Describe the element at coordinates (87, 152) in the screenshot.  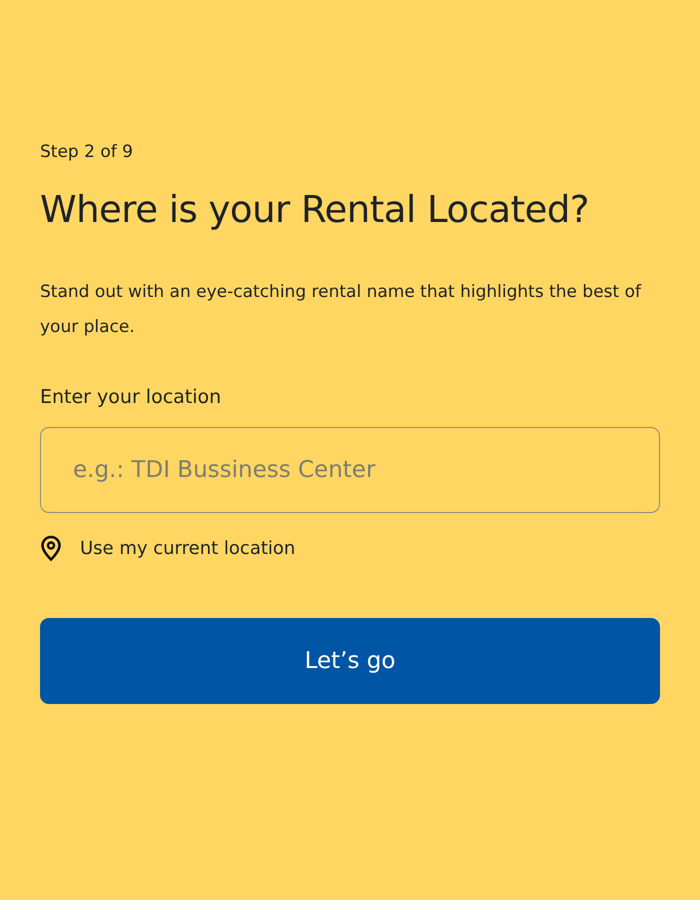
I see `step-indicator: Step 2 of 9` at that location.